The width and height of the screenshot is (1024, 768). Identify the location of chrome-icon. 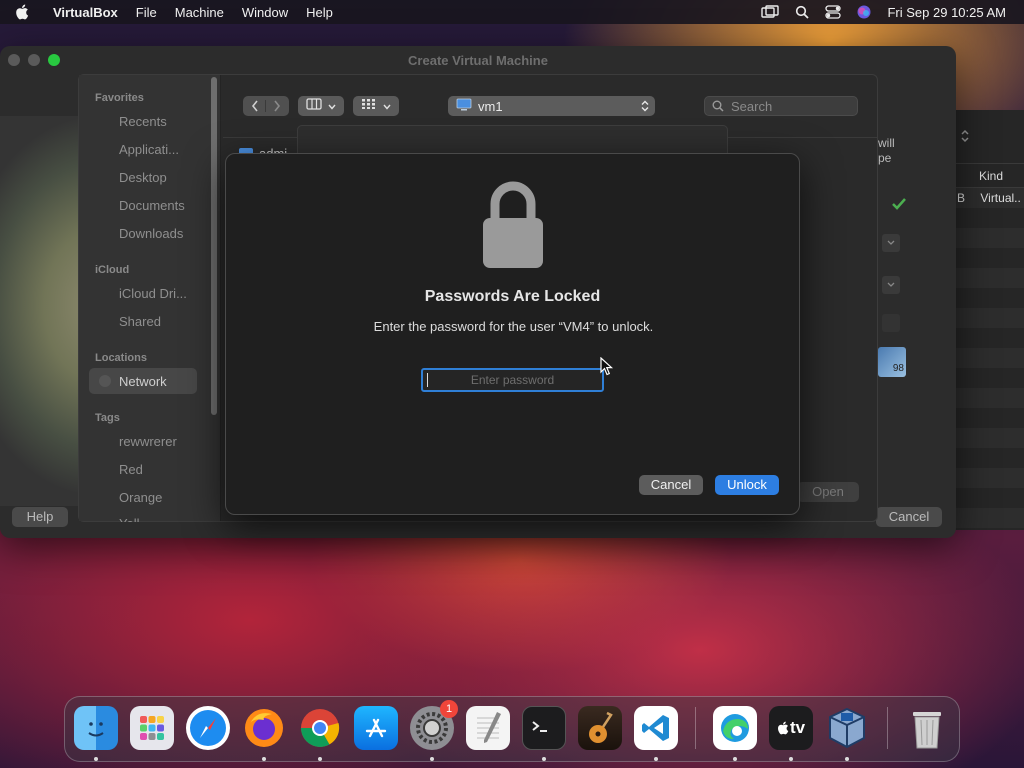
(320, 728).